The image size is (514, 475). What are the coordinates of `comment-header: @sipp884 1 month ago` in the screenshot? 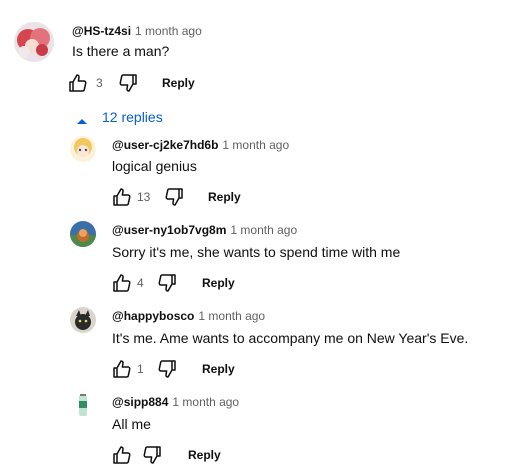 It's located at (175, 402).